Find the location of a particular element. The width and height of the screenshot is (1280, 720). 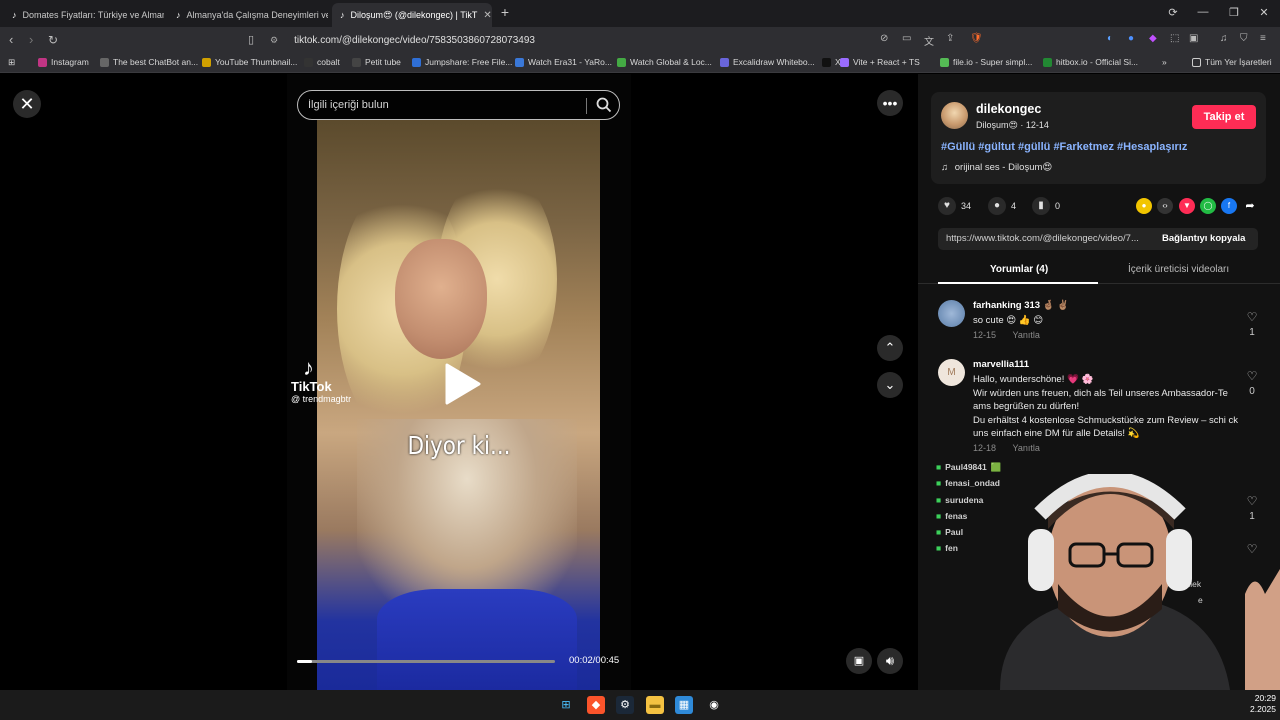

next-video-button: ⌄ is located at coordinates (890, 385).